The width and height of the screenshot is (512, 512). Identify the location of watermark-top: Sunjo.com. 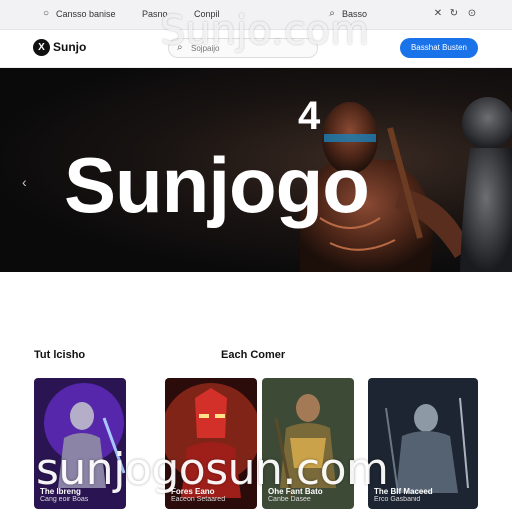
(265, 31).